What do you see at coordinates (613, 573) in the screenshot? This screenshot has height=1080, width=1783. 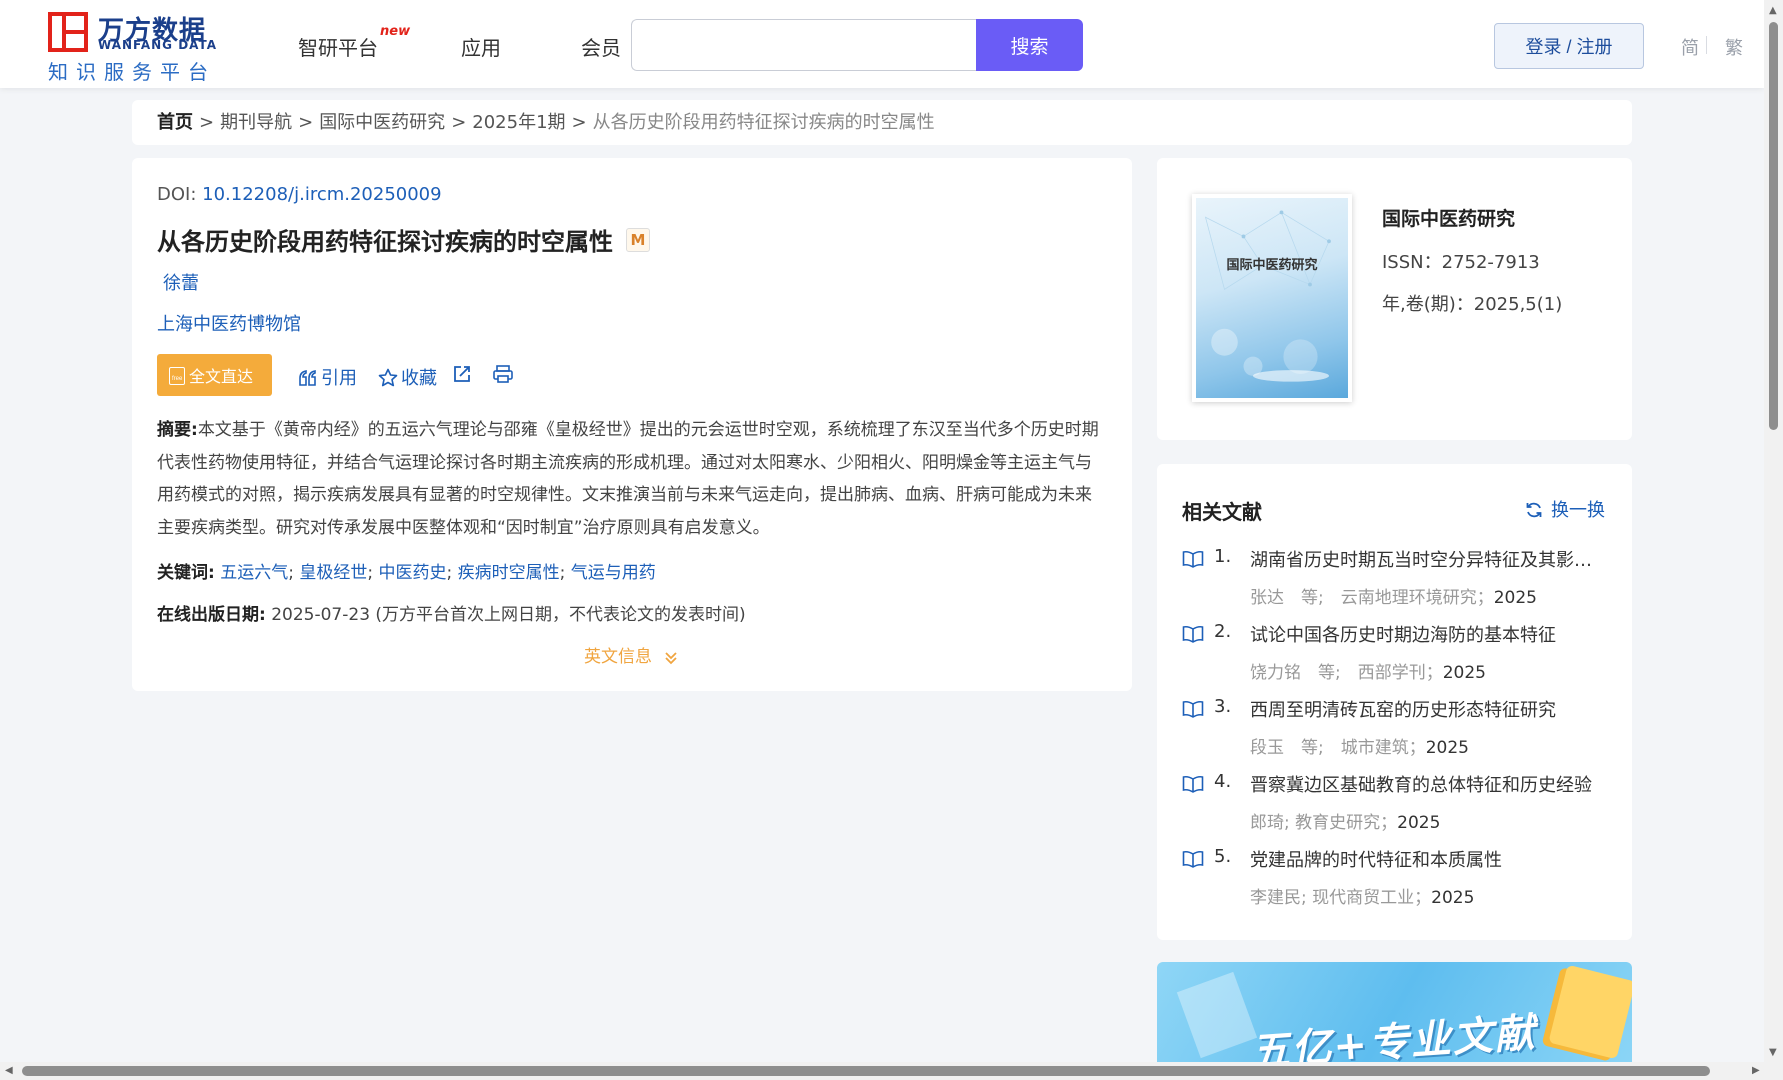 I see `keyword-link: 气运与用药` at bounding box center [613, 573].